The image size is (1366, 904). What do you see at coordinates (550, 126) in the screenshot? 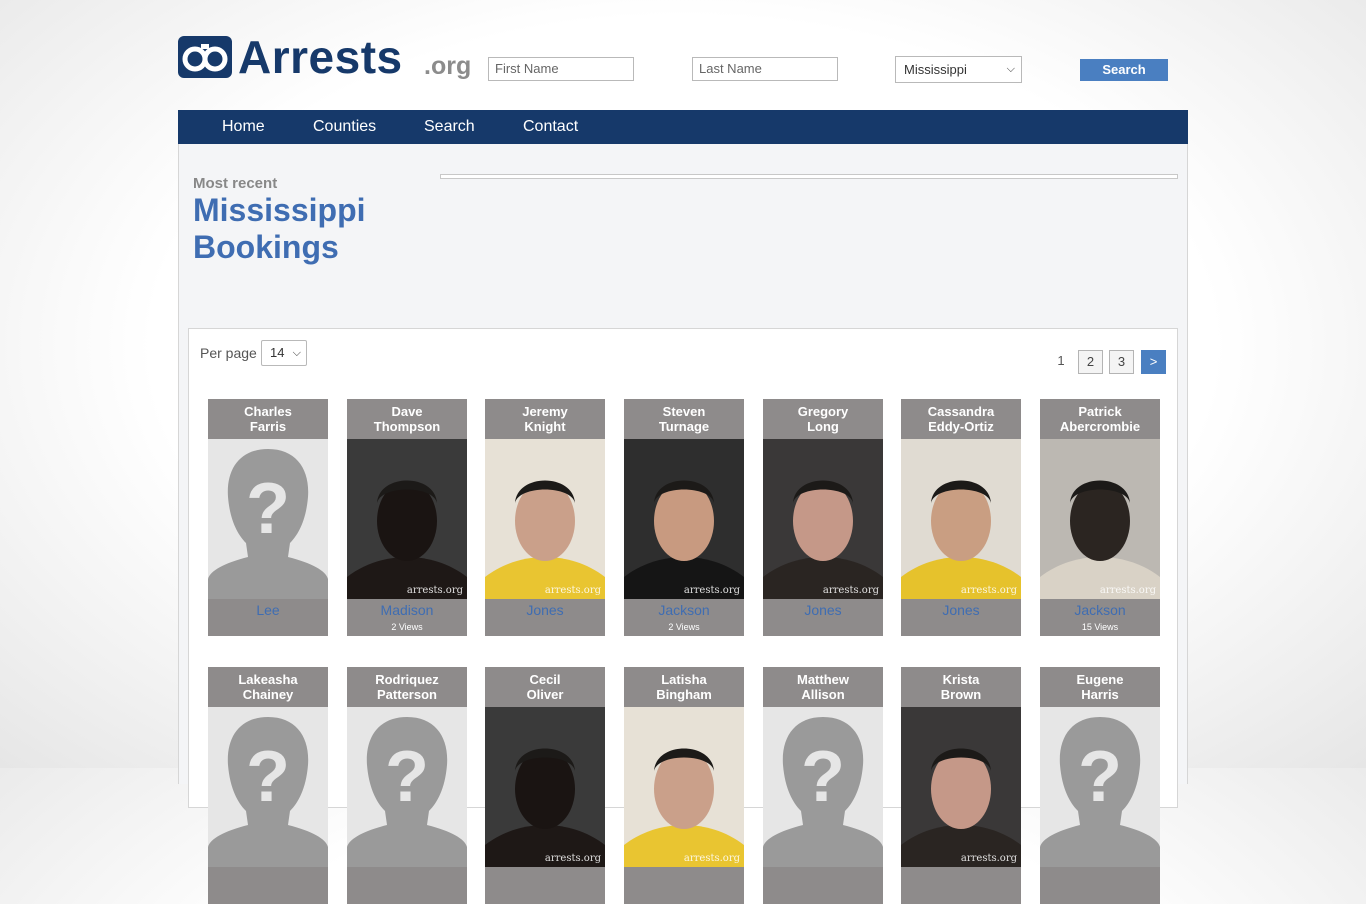
I see `nav-contact: Contact` at bounding box center [550, 126].